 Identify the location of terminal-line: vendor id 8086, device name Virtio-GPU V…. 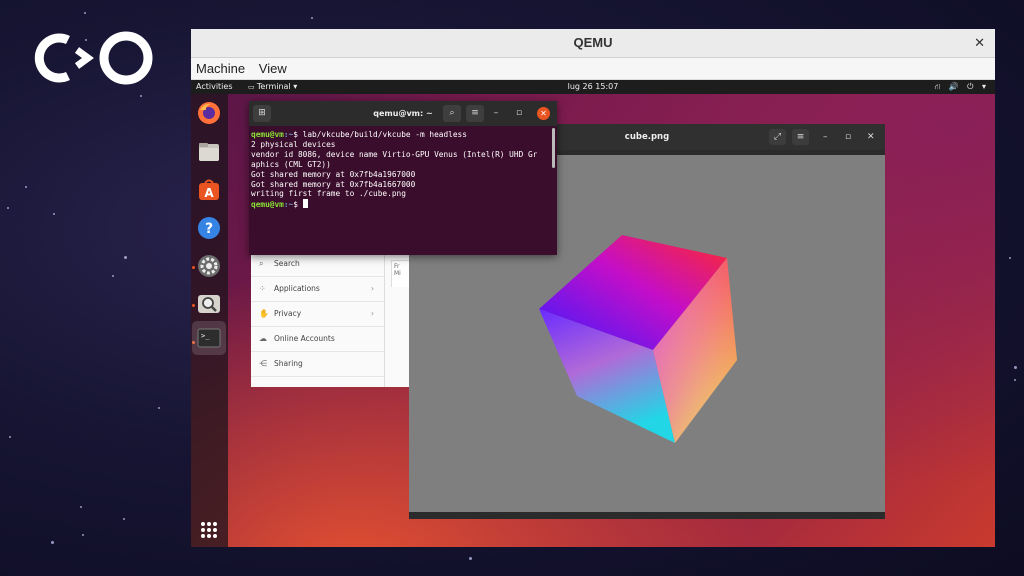
(394, 154).